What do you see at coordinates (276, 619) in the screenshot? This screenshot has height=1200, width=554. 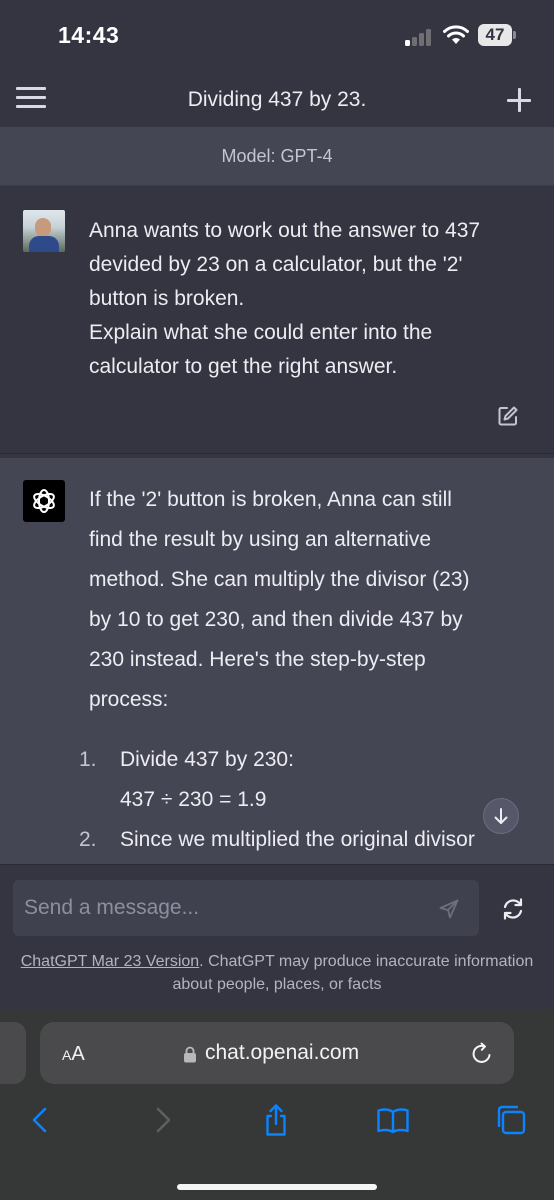 I see `message-line: by 10 to get 230, and then divide 437 by` at bounding box center [276, 619].